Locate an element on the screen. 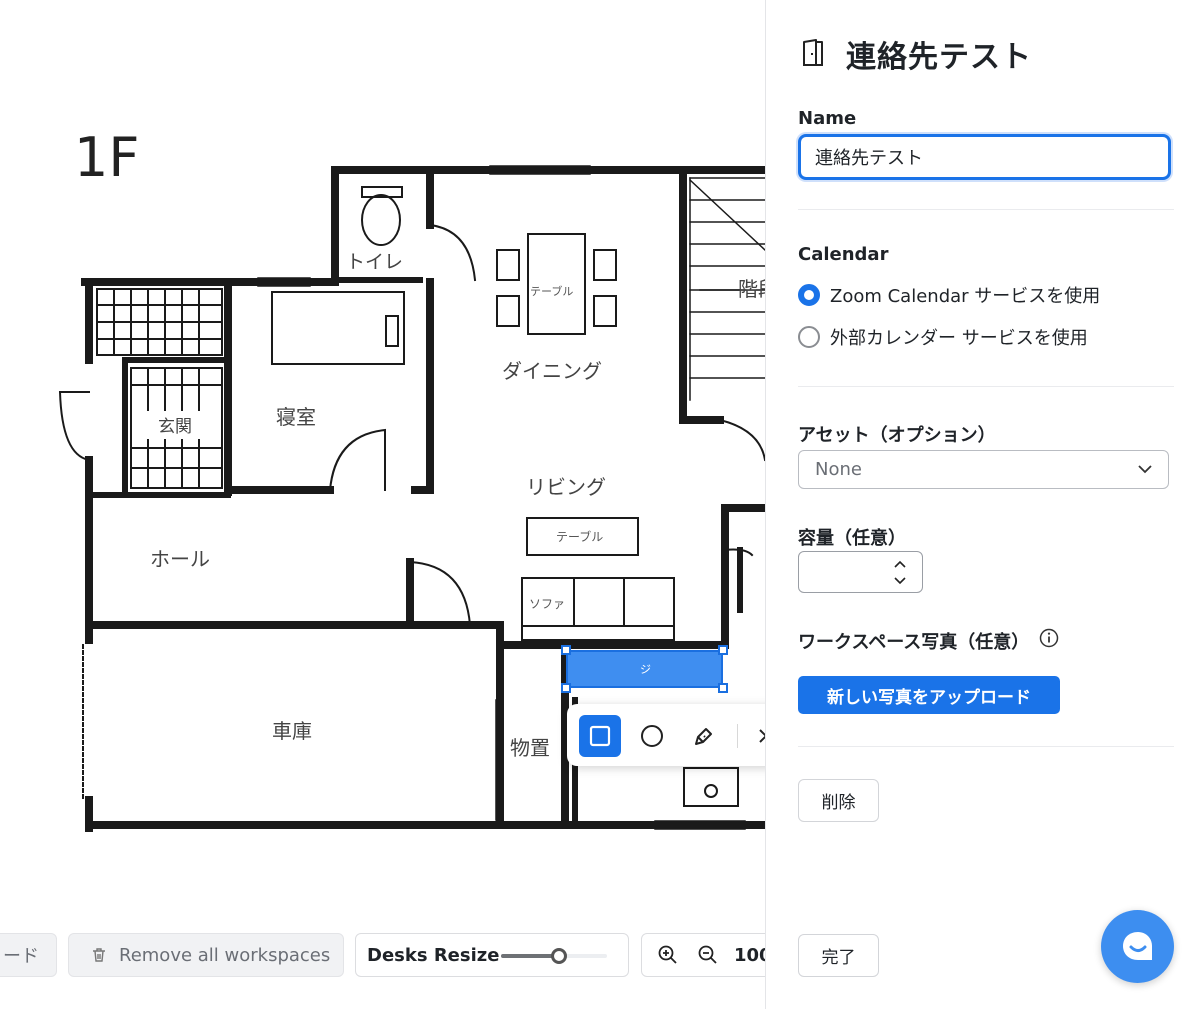 The image size is (1200, 1009). asset-select-value: None is located at coordinates (838, 469).